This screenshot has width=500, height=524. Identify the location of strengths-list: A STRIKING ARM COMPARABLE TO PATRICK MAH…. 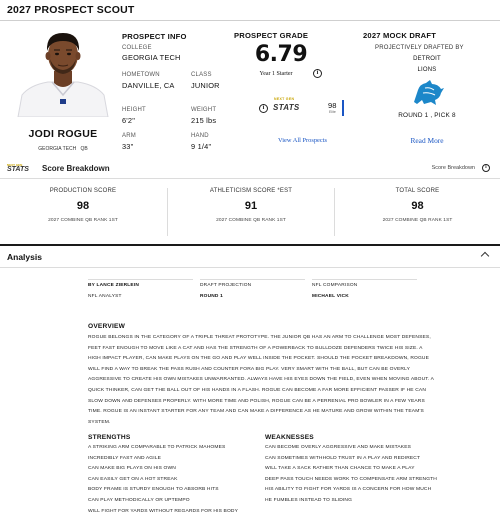
(173, 480).